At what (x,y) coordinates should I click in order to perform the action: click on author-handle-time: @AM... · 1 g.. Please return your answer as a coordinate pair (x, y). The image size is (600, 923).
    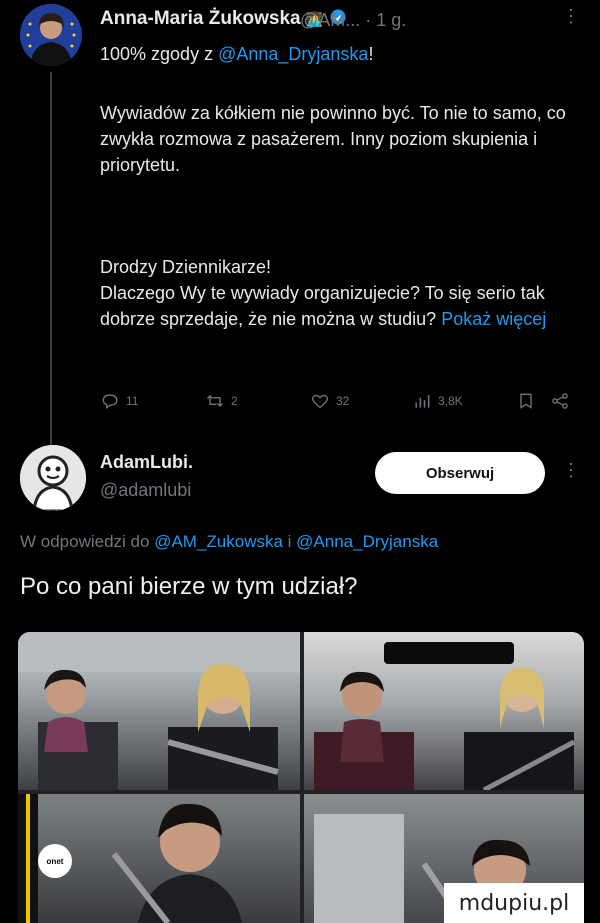
    Looking at the image, I should click on (353, 20).